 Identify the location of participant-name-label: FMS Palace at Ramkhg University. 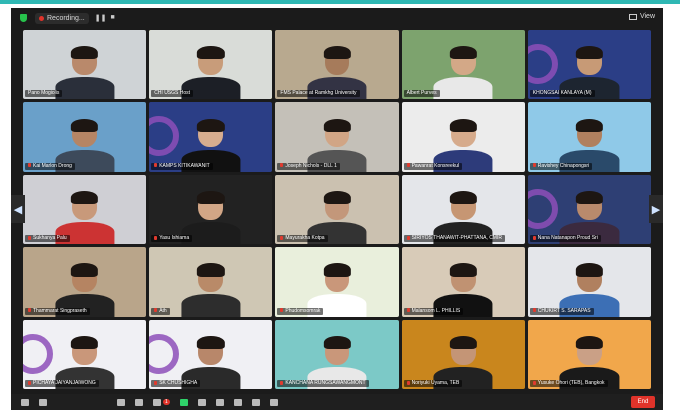
(318, 94).